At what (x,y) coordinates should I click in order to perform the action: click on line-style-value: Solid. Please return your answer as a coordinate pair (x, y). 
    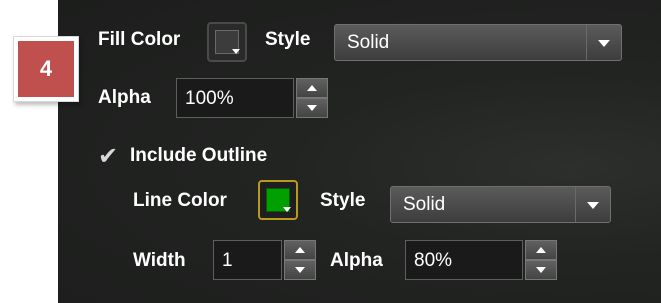
    Looking at the image, I should click on (424, 204).